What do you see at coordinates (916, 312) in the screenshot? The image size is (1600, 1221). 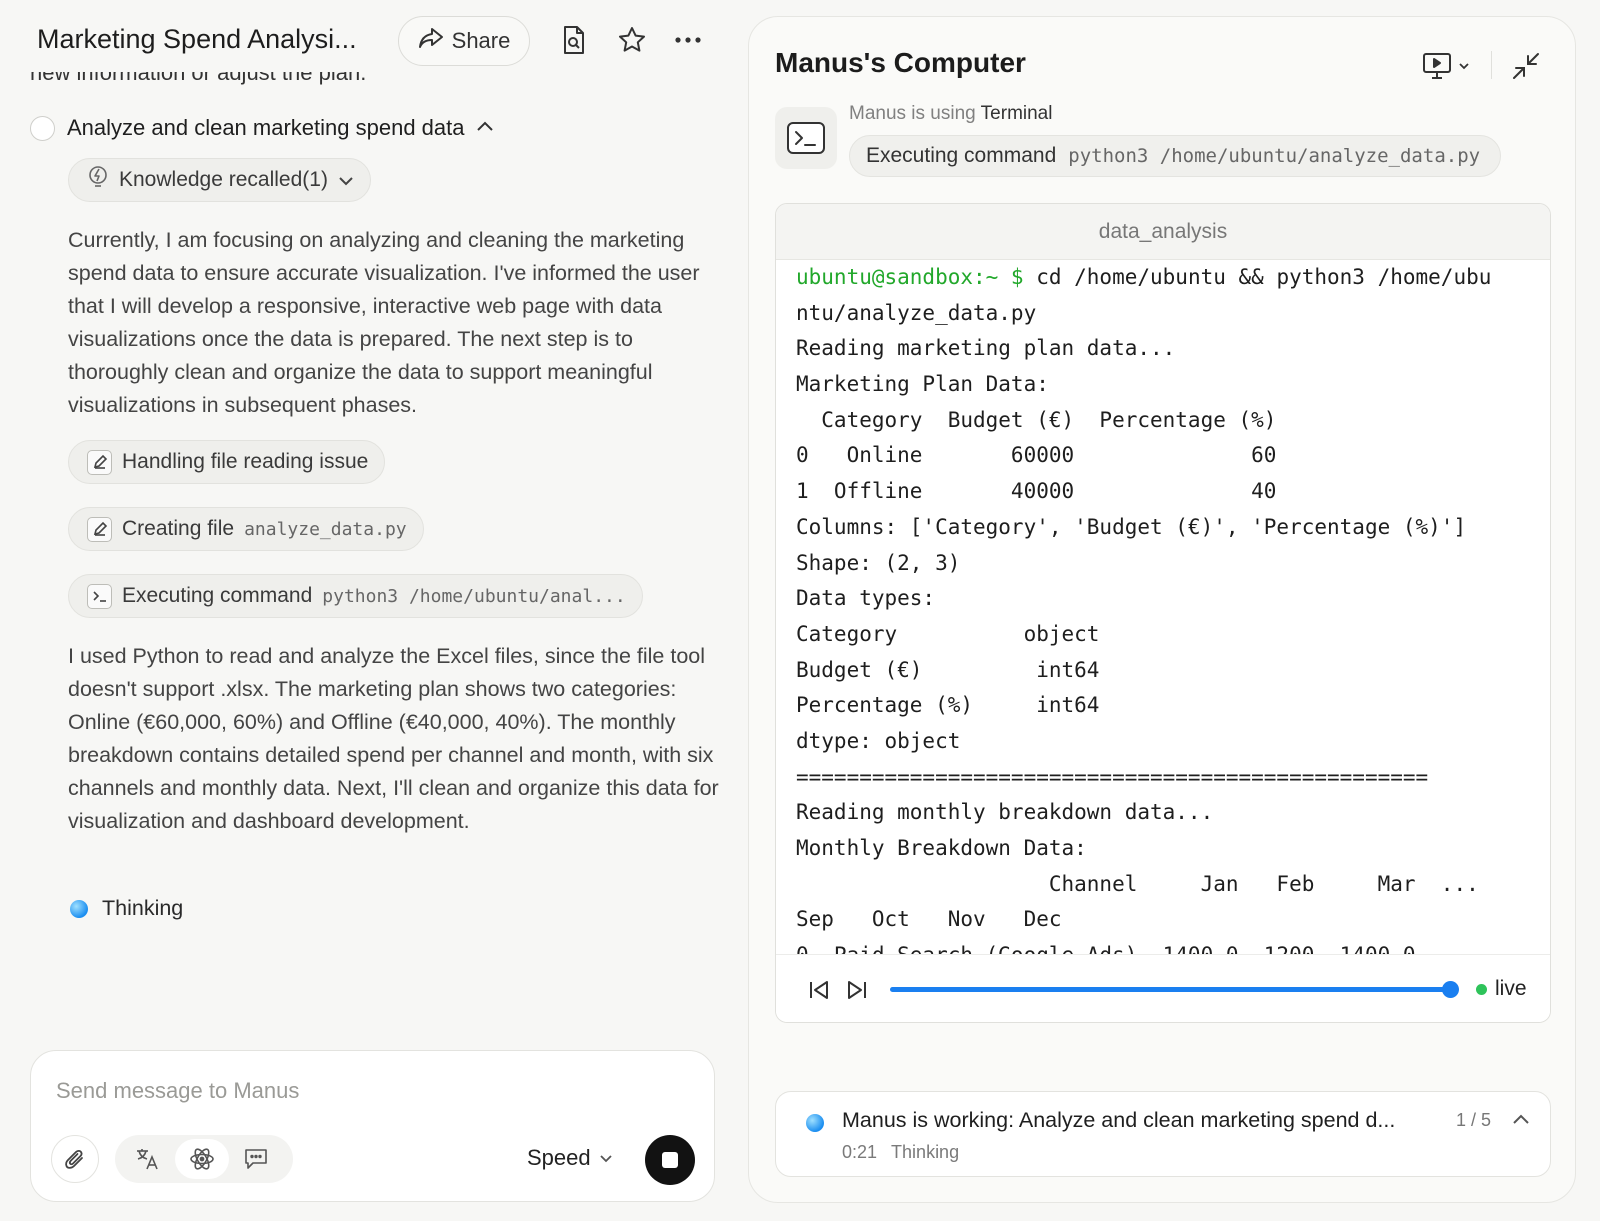 I see `terminal-line: ntu/analyze_data.py` at bounding box center [916, 312].